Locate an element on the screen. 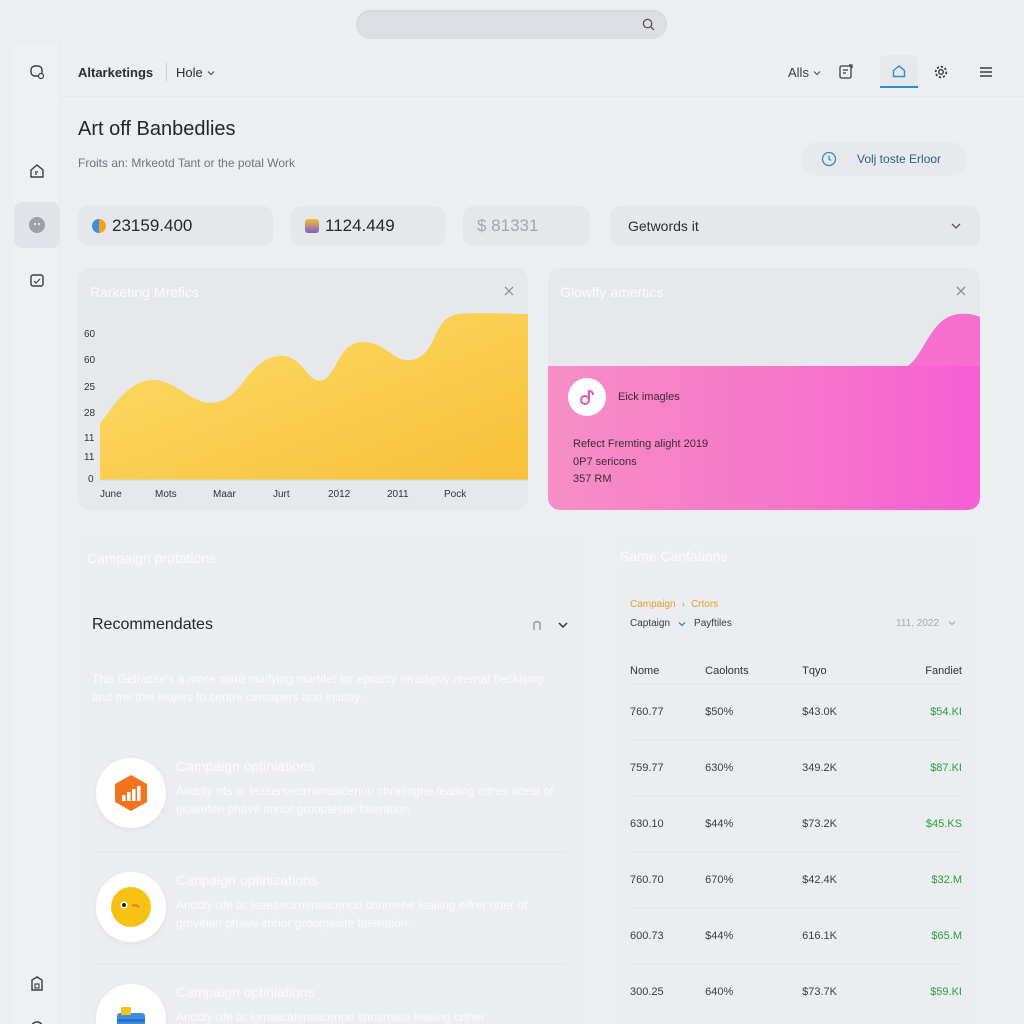 Image resolution: width=1024 pixels, height=1024 pixels. sidebar-item-home is located at coordinates (37, 171).